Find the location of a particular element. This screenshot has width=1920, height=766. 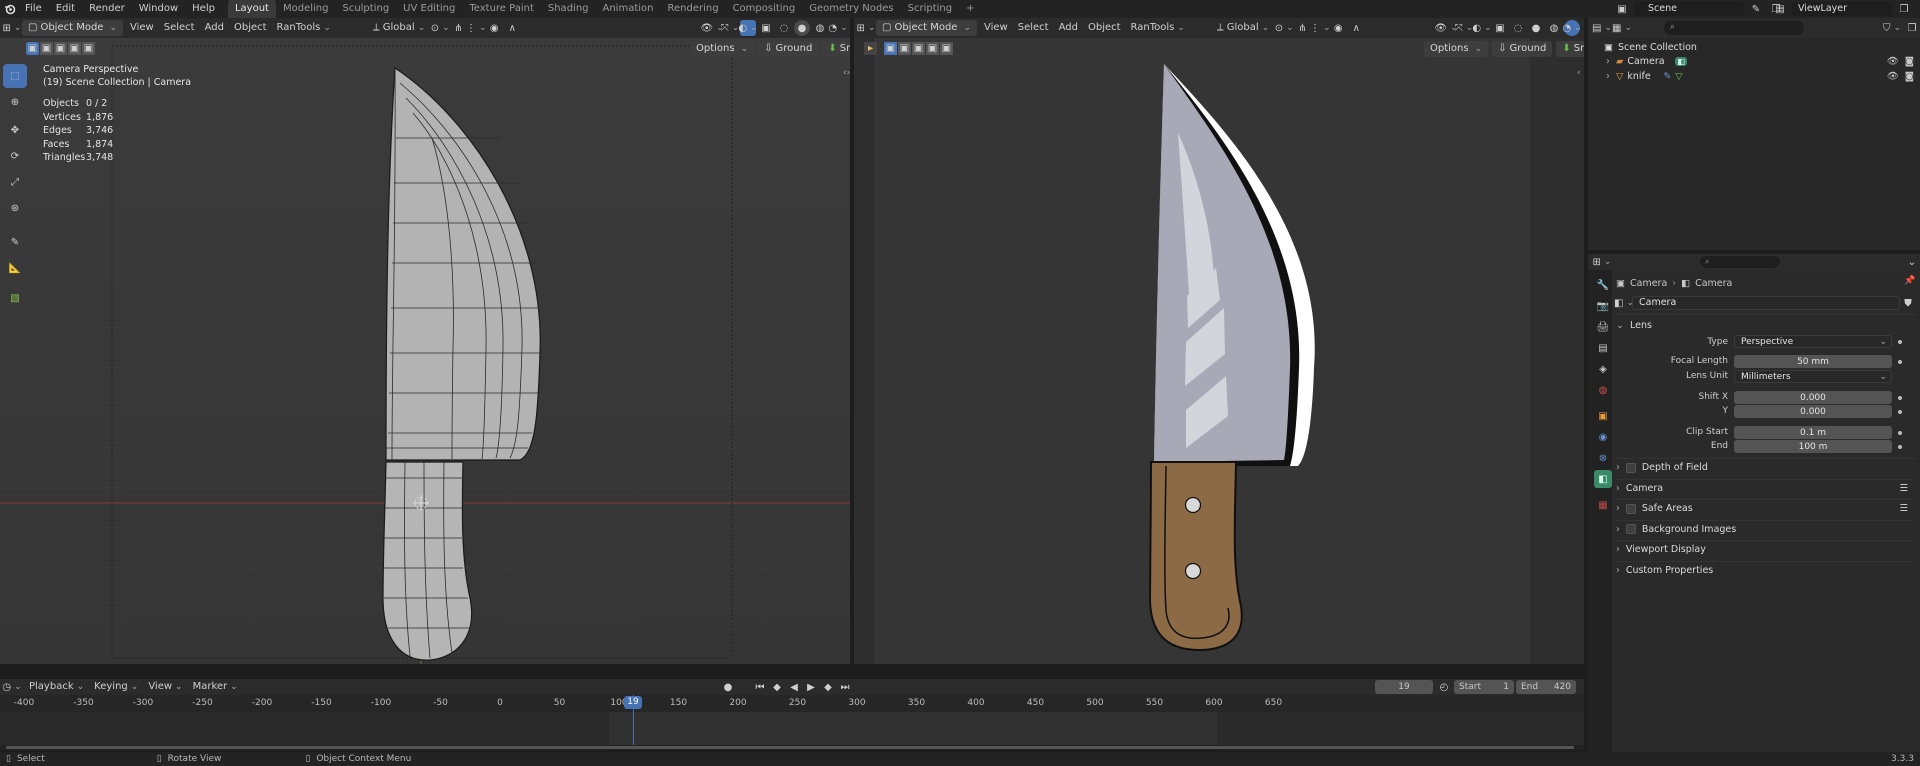

timeline-menu-playback: Playback is located at coordinates (56, 687).